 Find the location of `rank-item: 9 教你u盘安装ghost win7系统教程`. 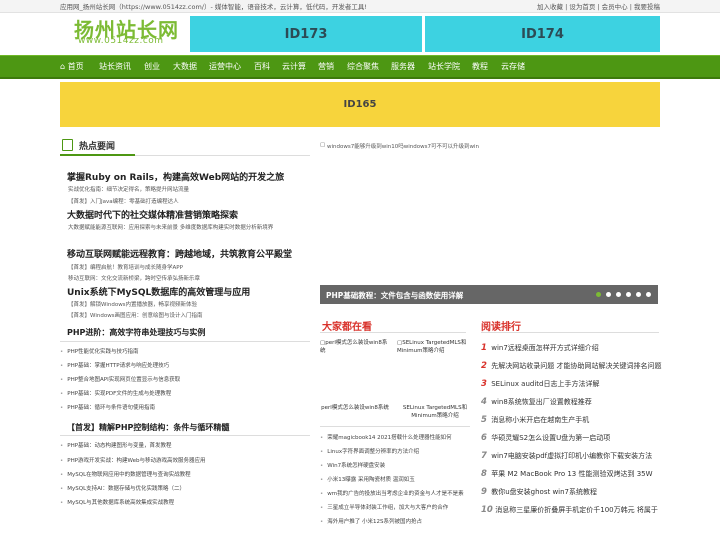

rank-item: 9 教你u盘安装ghost win7系统教程 is located at coordinates (539, 492).